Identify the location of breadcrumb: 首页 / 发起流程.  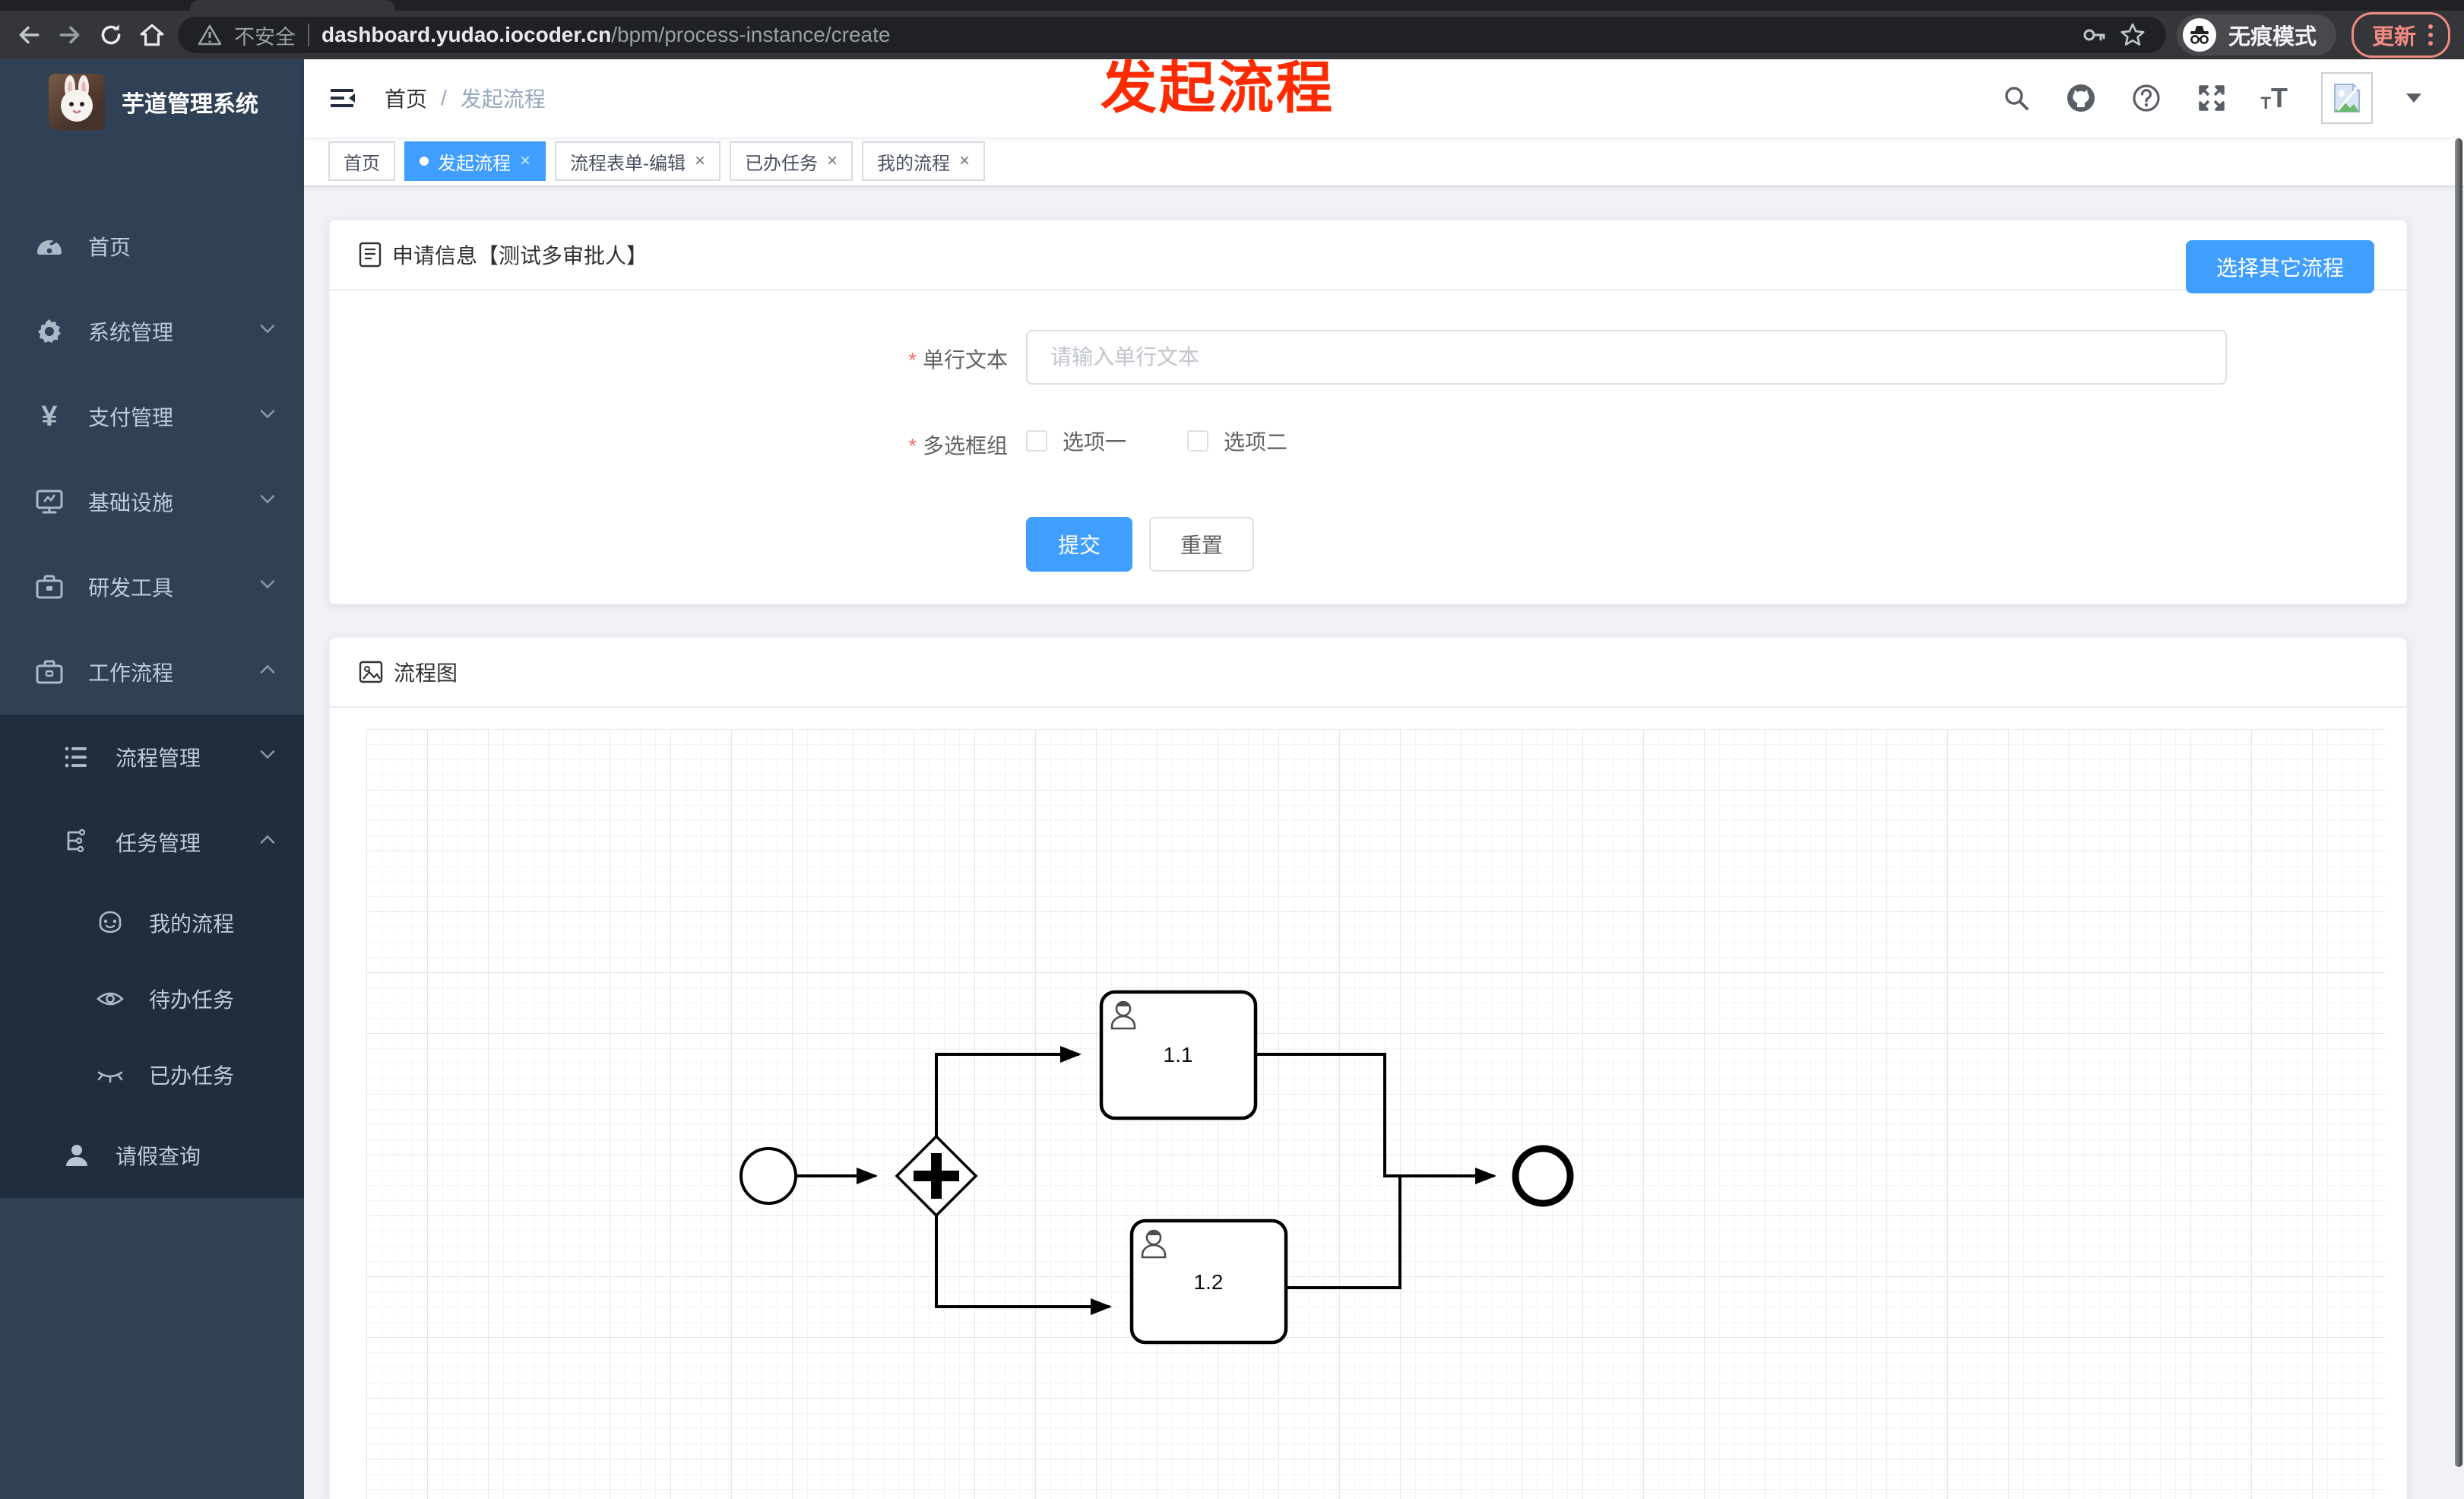
(465, 98).